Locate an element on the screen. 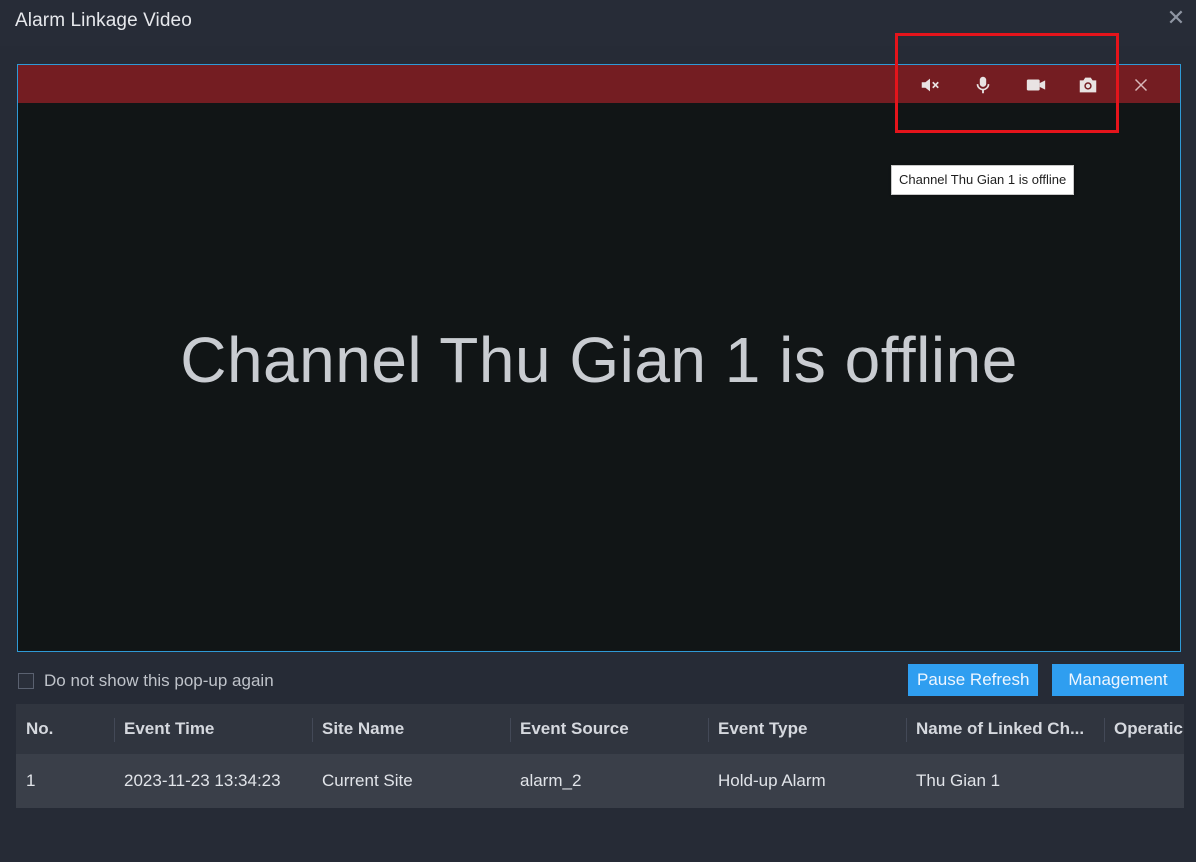 The image size is (1196, 862). column-header-event-time: Event Time is located at coordinates (213, 729).